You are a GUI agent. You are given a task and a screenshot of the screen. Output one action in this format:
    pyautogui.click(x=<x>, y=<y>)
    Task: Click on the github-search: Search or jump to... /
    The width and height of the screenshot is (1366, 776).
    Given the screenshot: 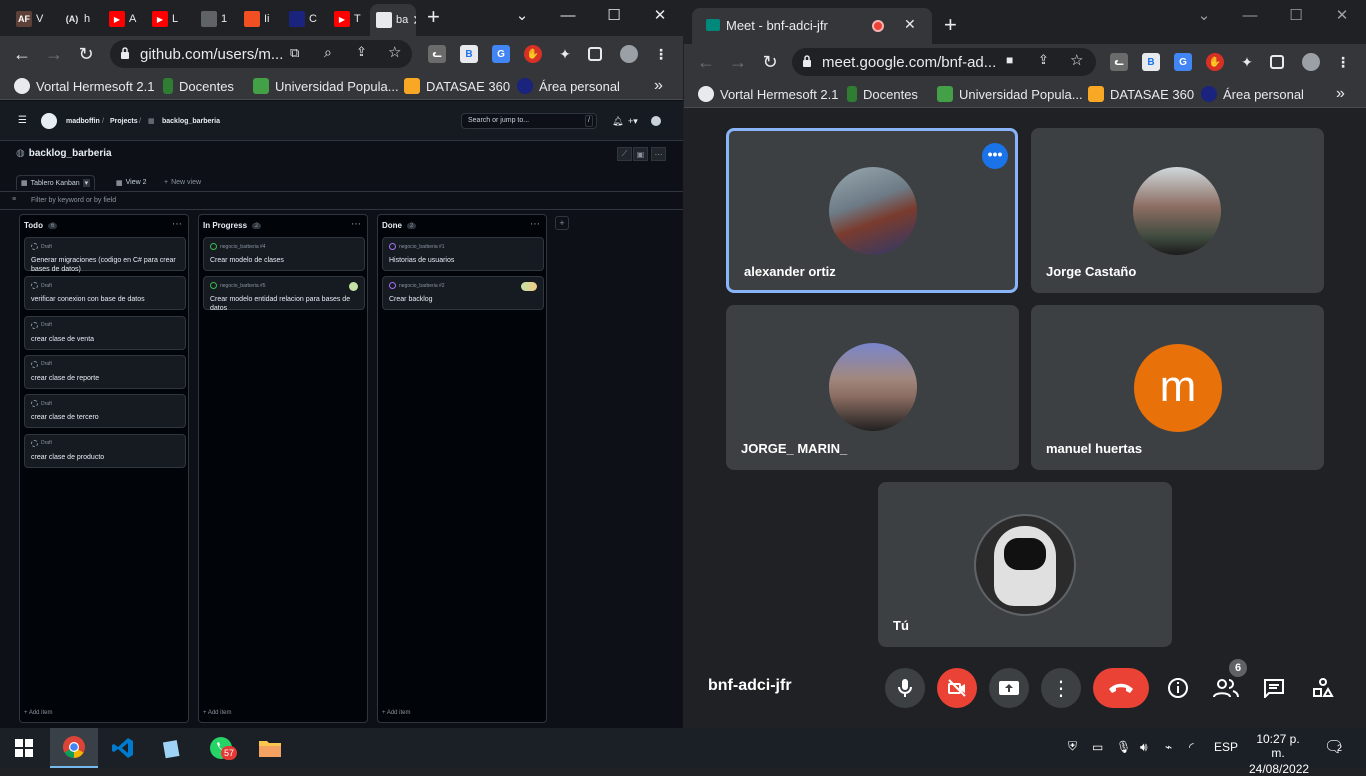 What is the action you would take?
    pyautogui.click(x=529, y=121)
    